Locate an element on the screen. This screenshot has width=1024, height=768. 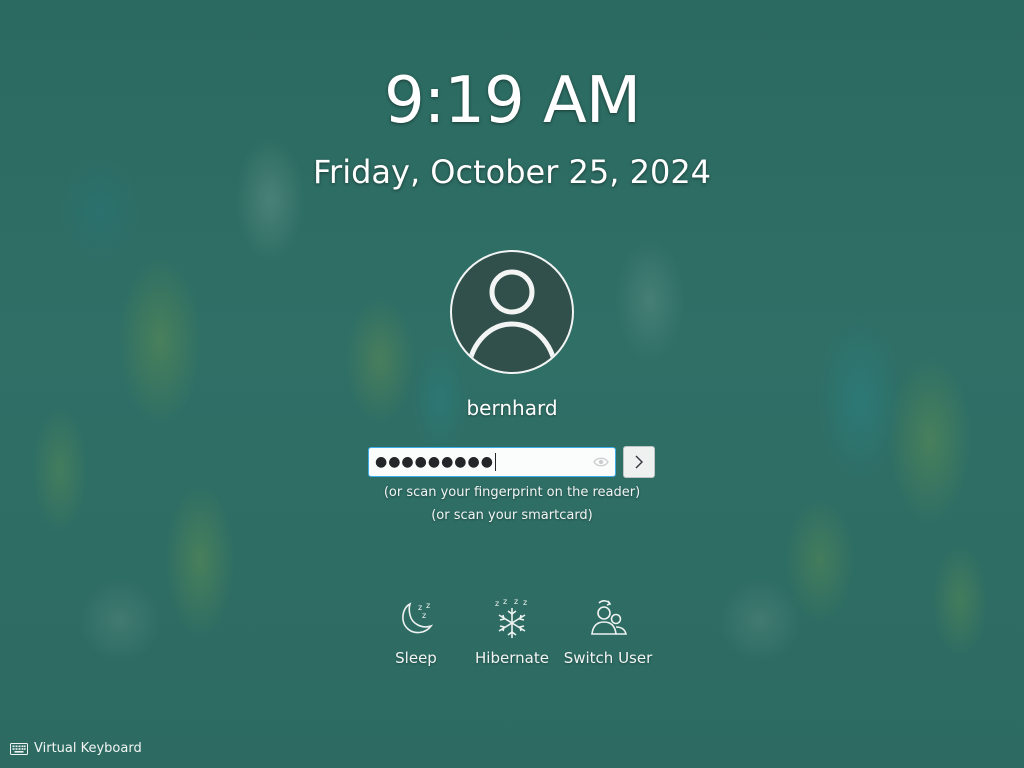
text-caret is located at coordinates (495, 462).